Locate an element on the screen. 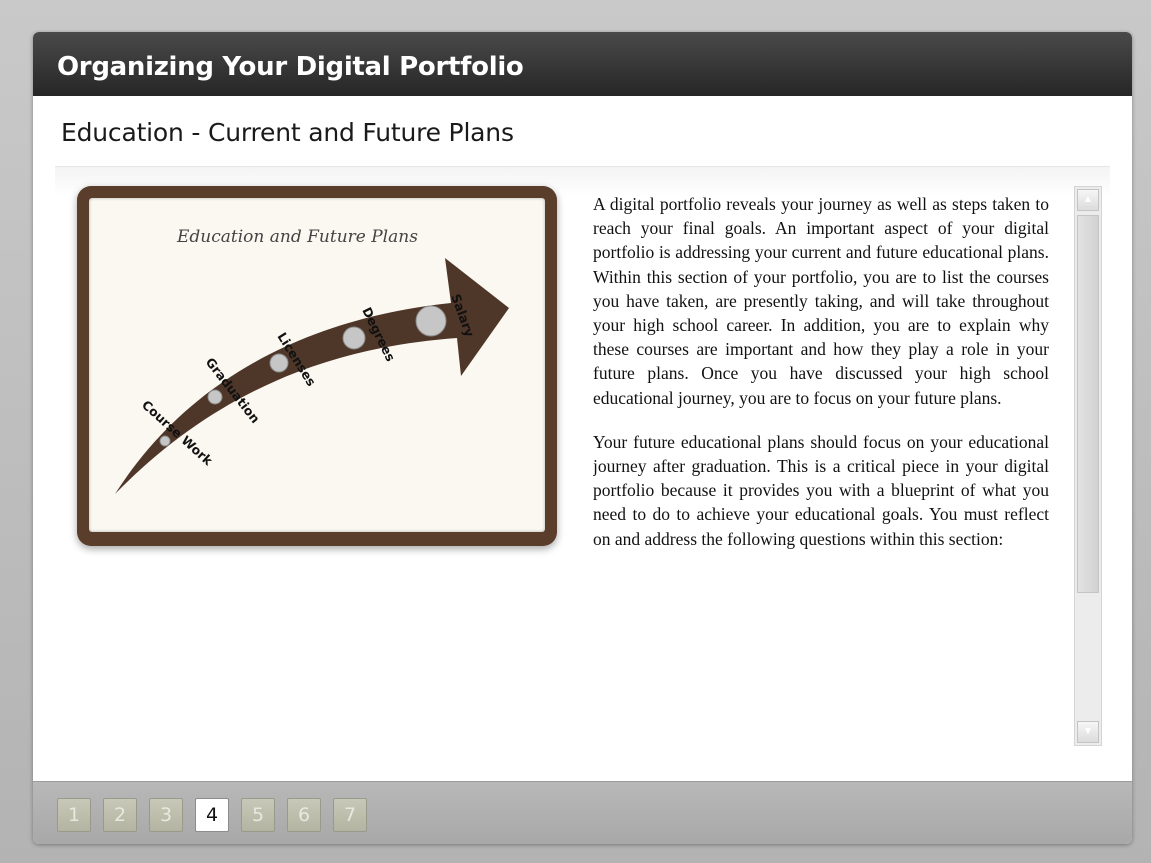  degrees-dot is located at coordinates (354, 338).